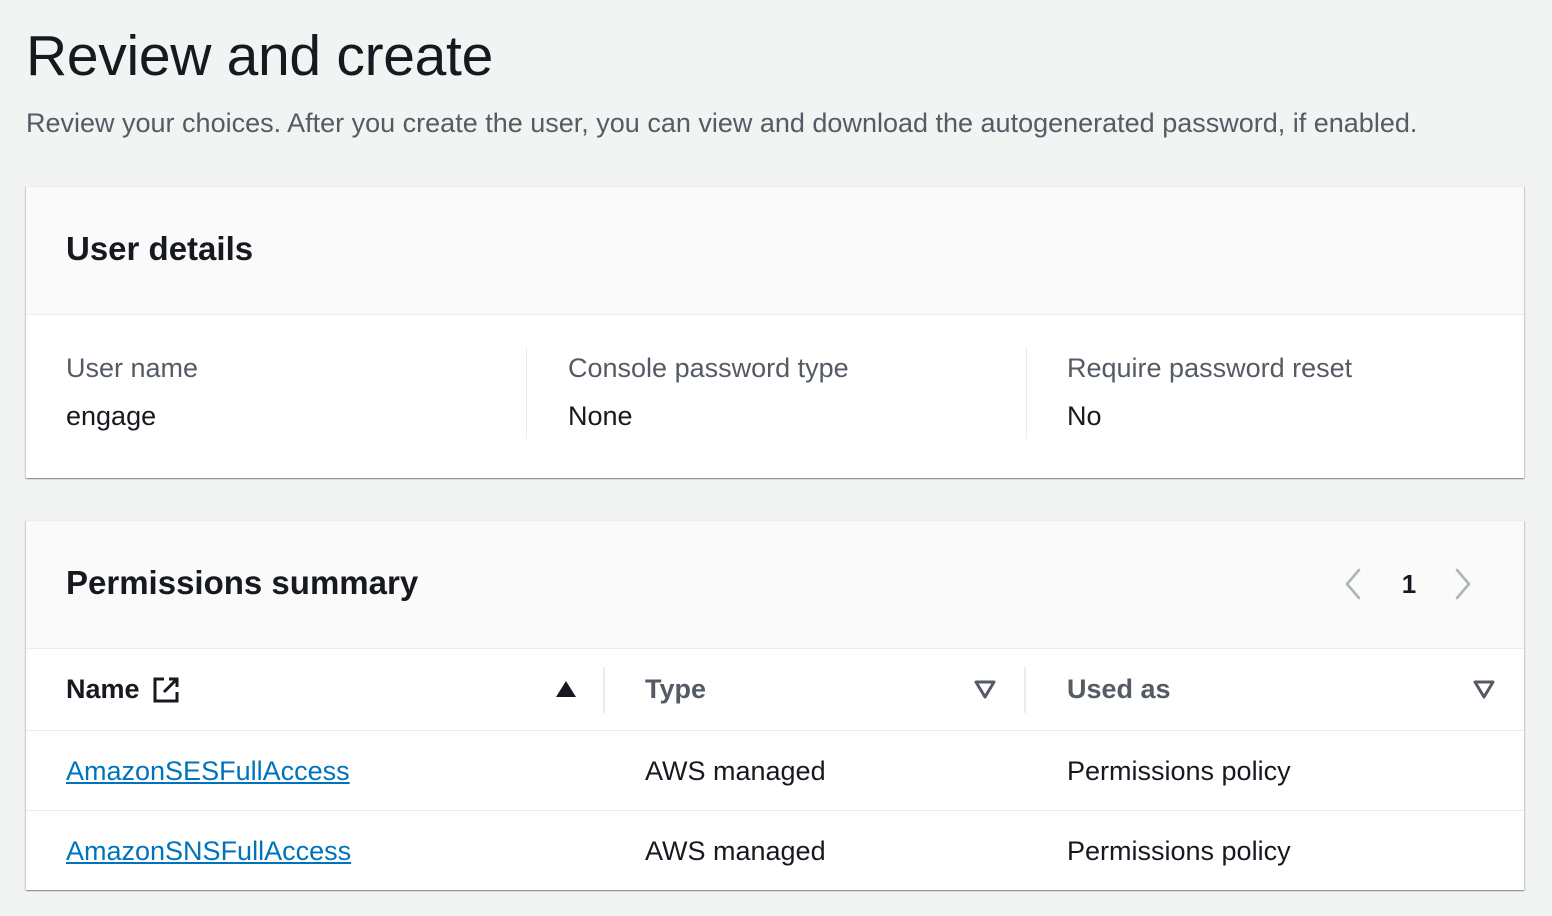  What do you see at coordinates (676, 689) in the screenshot?
I see `column-header-label: Type` at bounding box center [676, 689].